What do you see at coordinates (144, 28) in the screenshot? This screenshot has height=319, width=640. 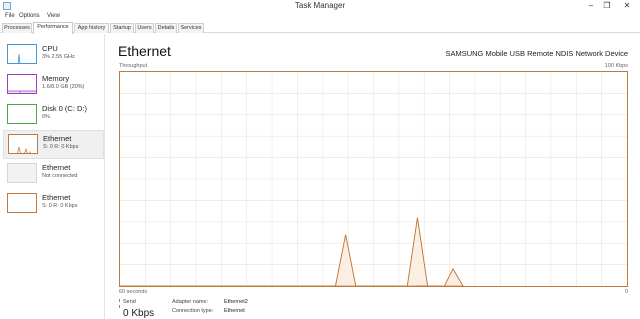 I see `tab-users: Users` at bounding box center [144, 28].